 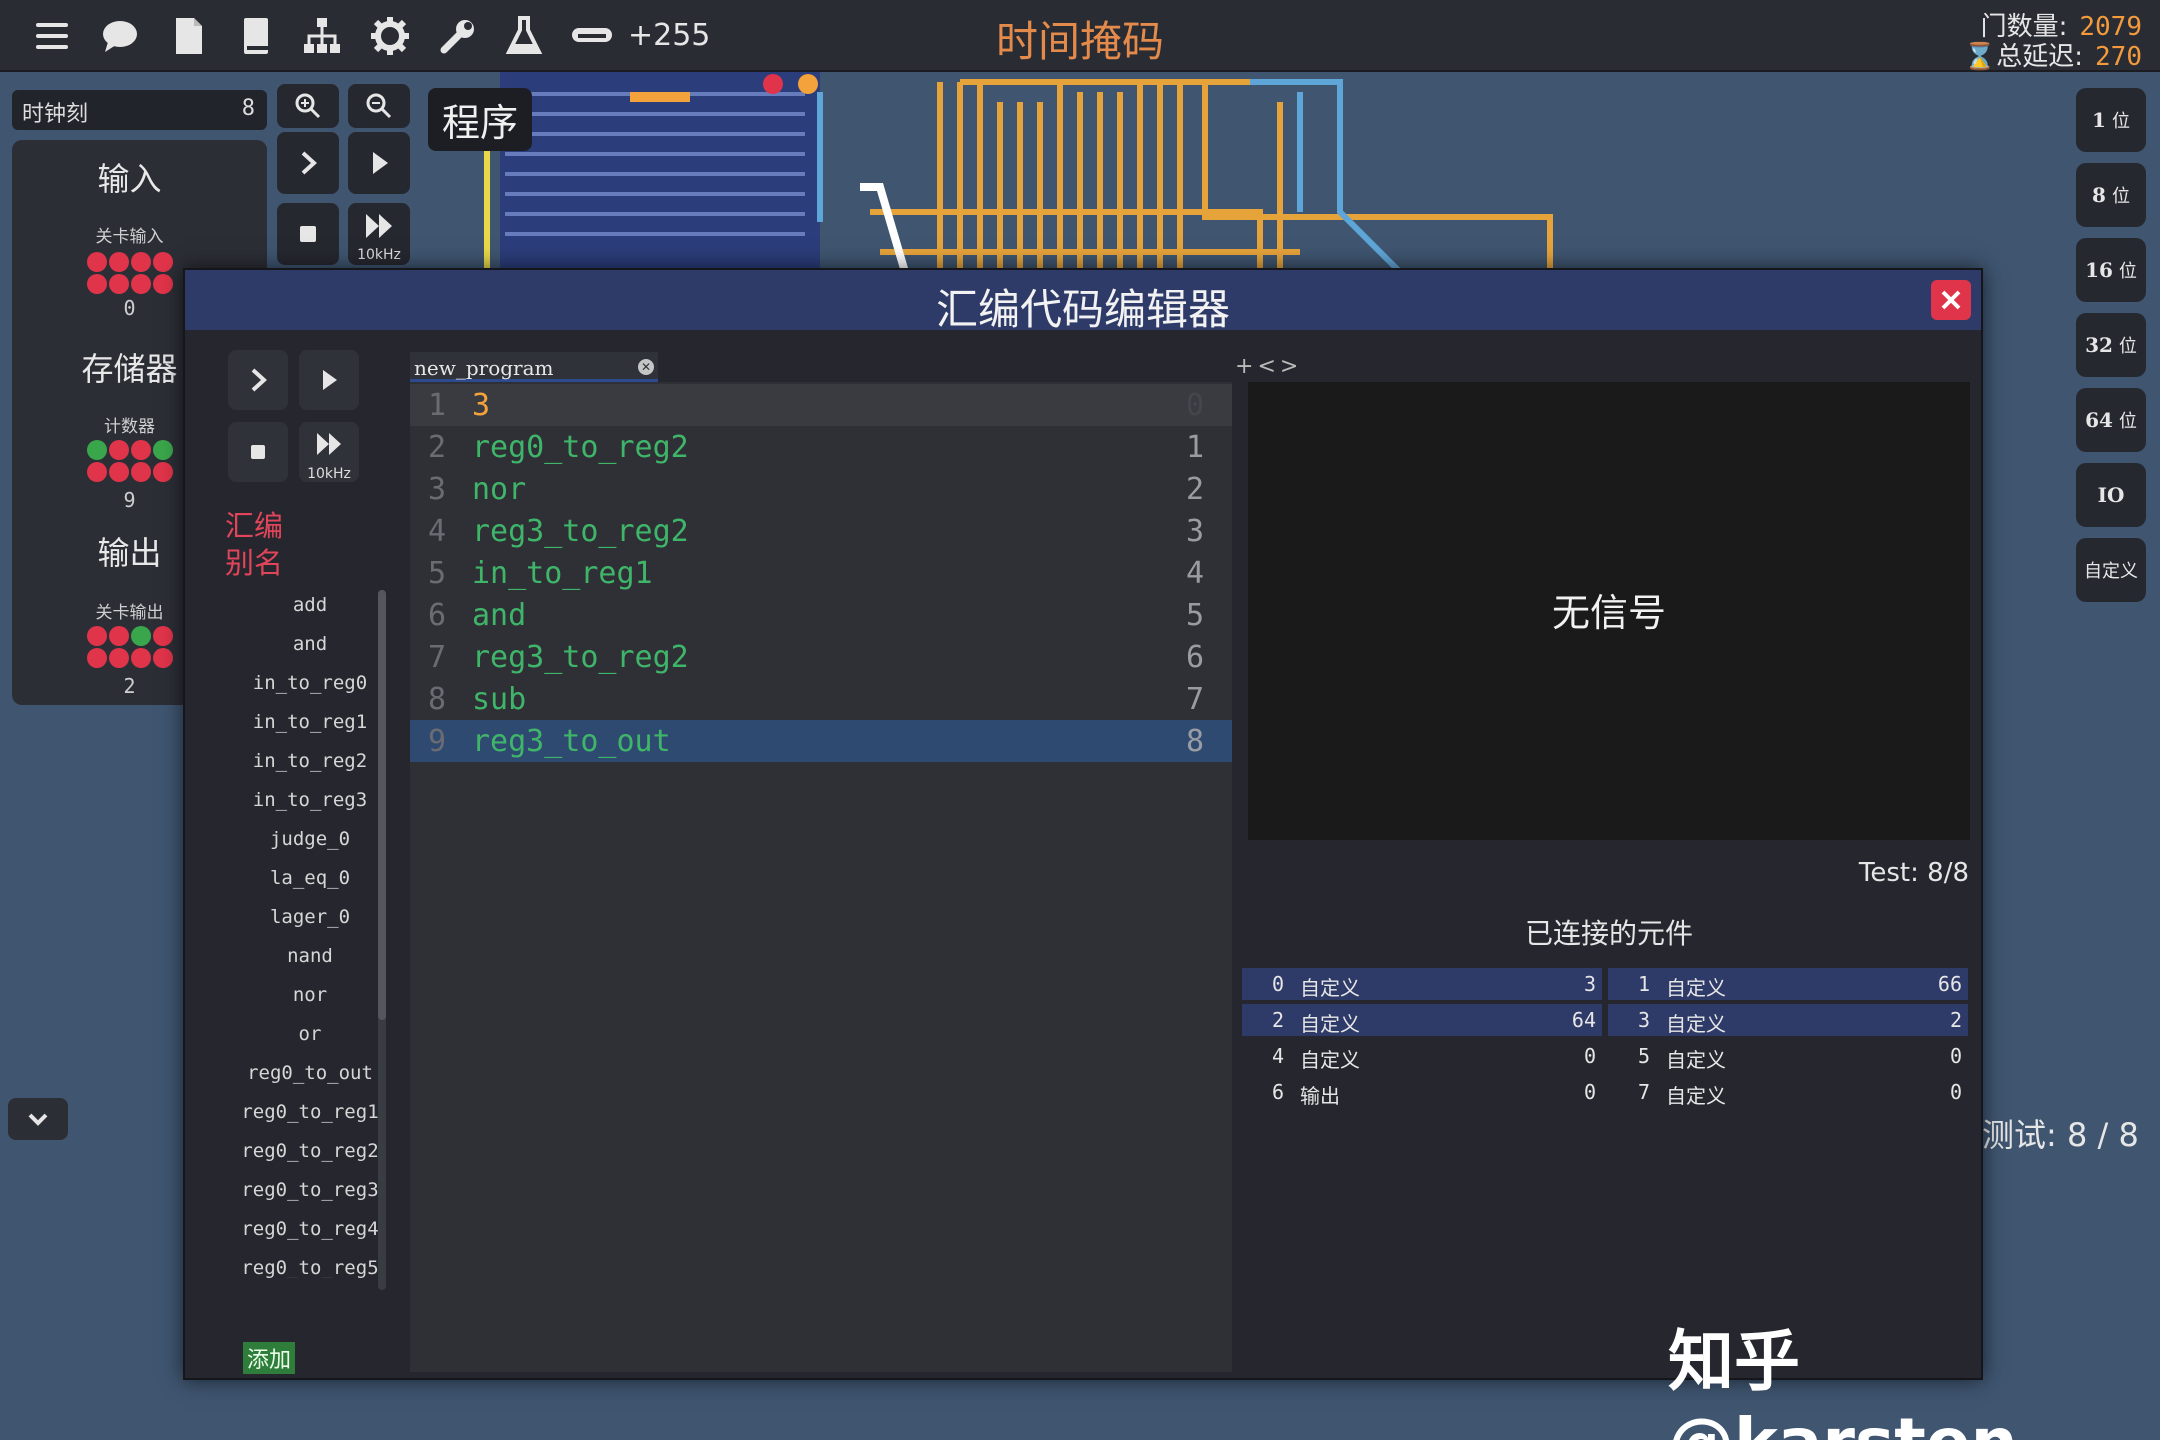 I want to click on stop-icon, so click(x=258, y=452).